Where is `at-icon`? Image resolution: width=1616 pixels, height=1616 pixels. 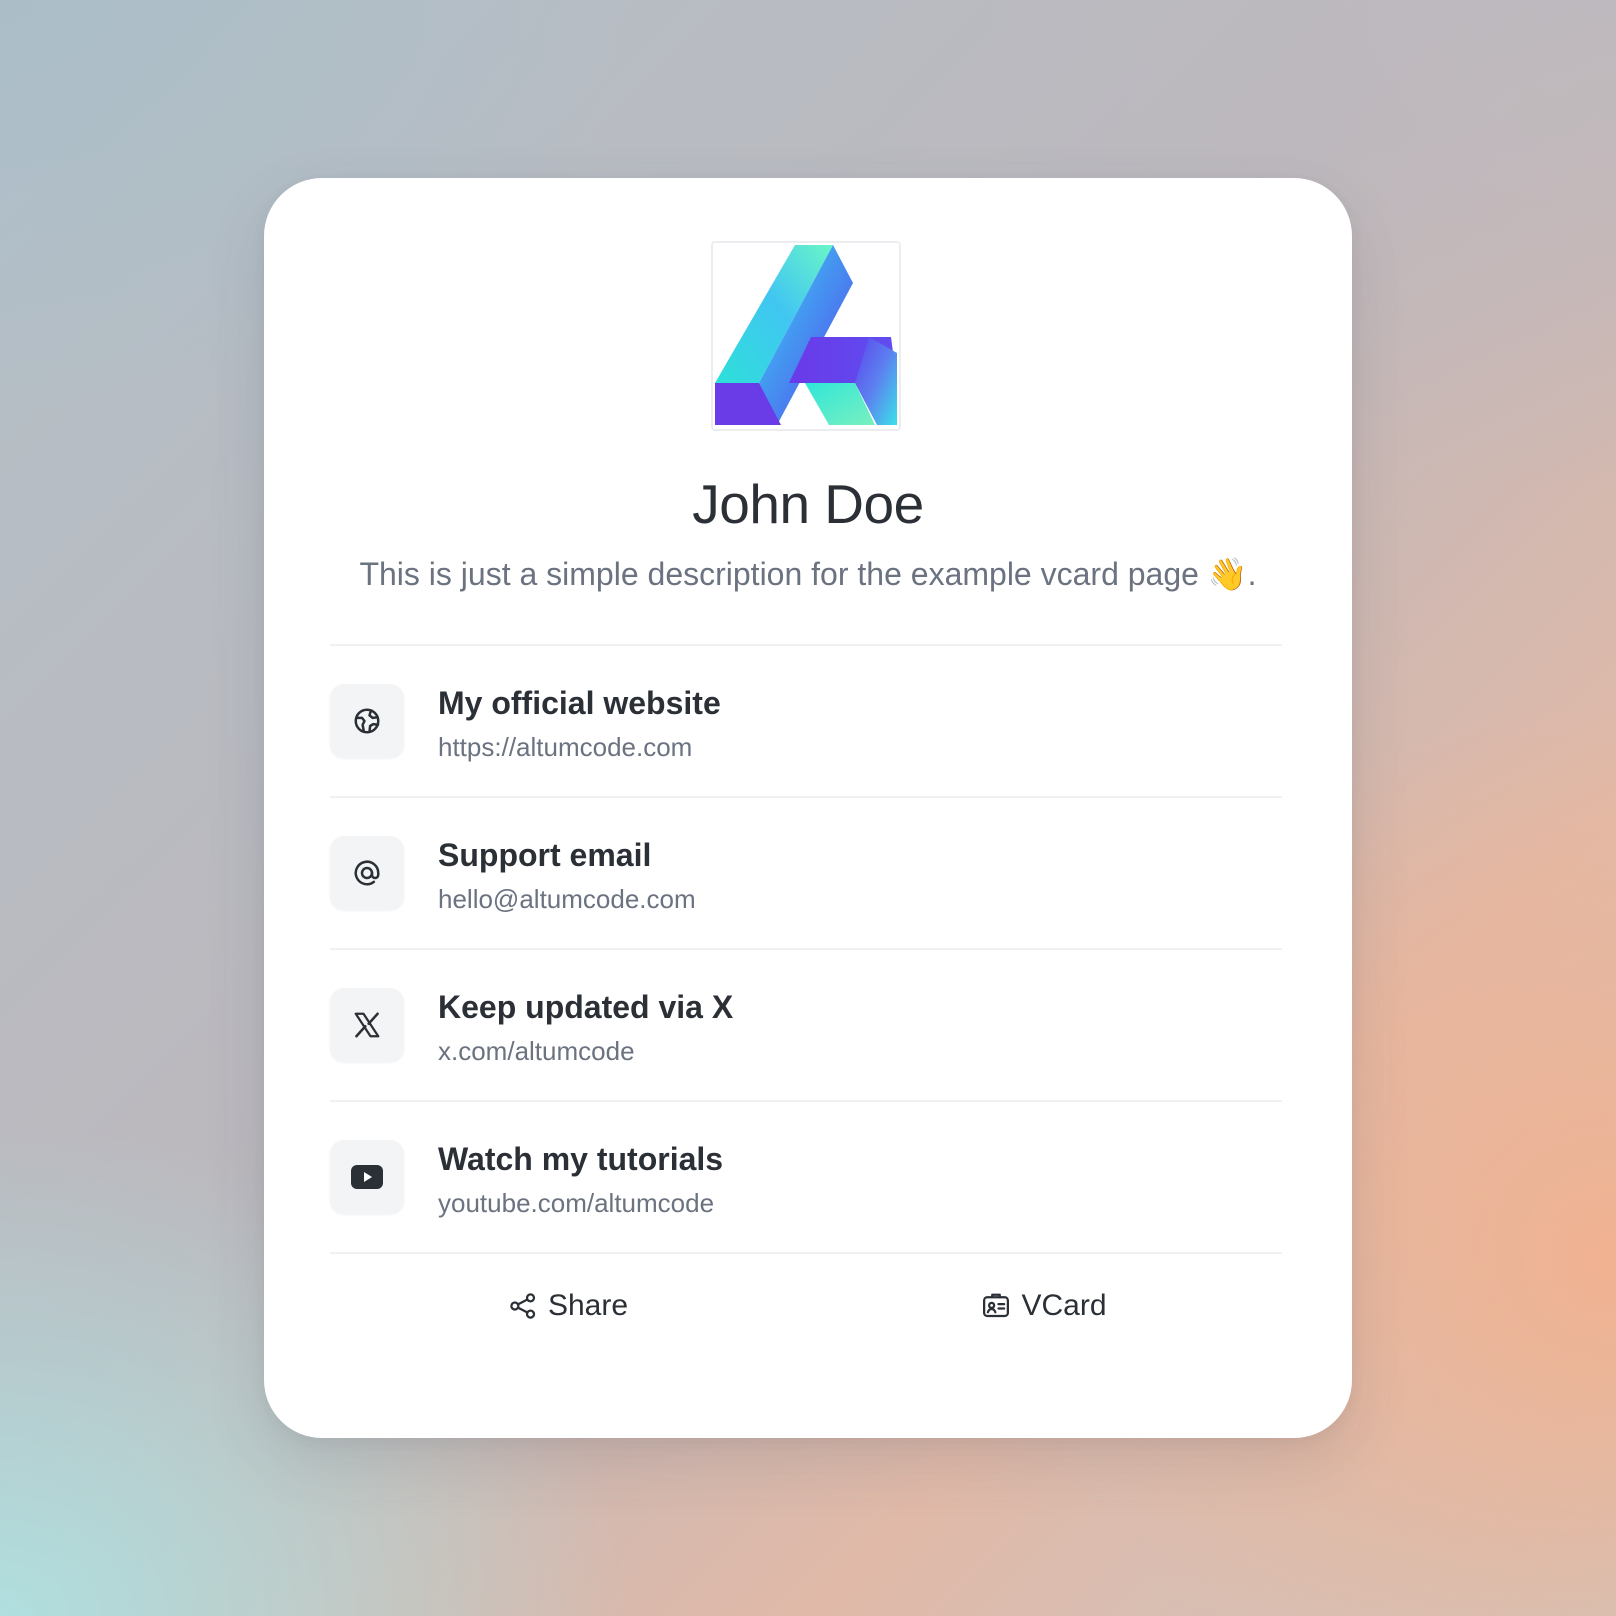
at-icon is located at coordinates (367, 873).